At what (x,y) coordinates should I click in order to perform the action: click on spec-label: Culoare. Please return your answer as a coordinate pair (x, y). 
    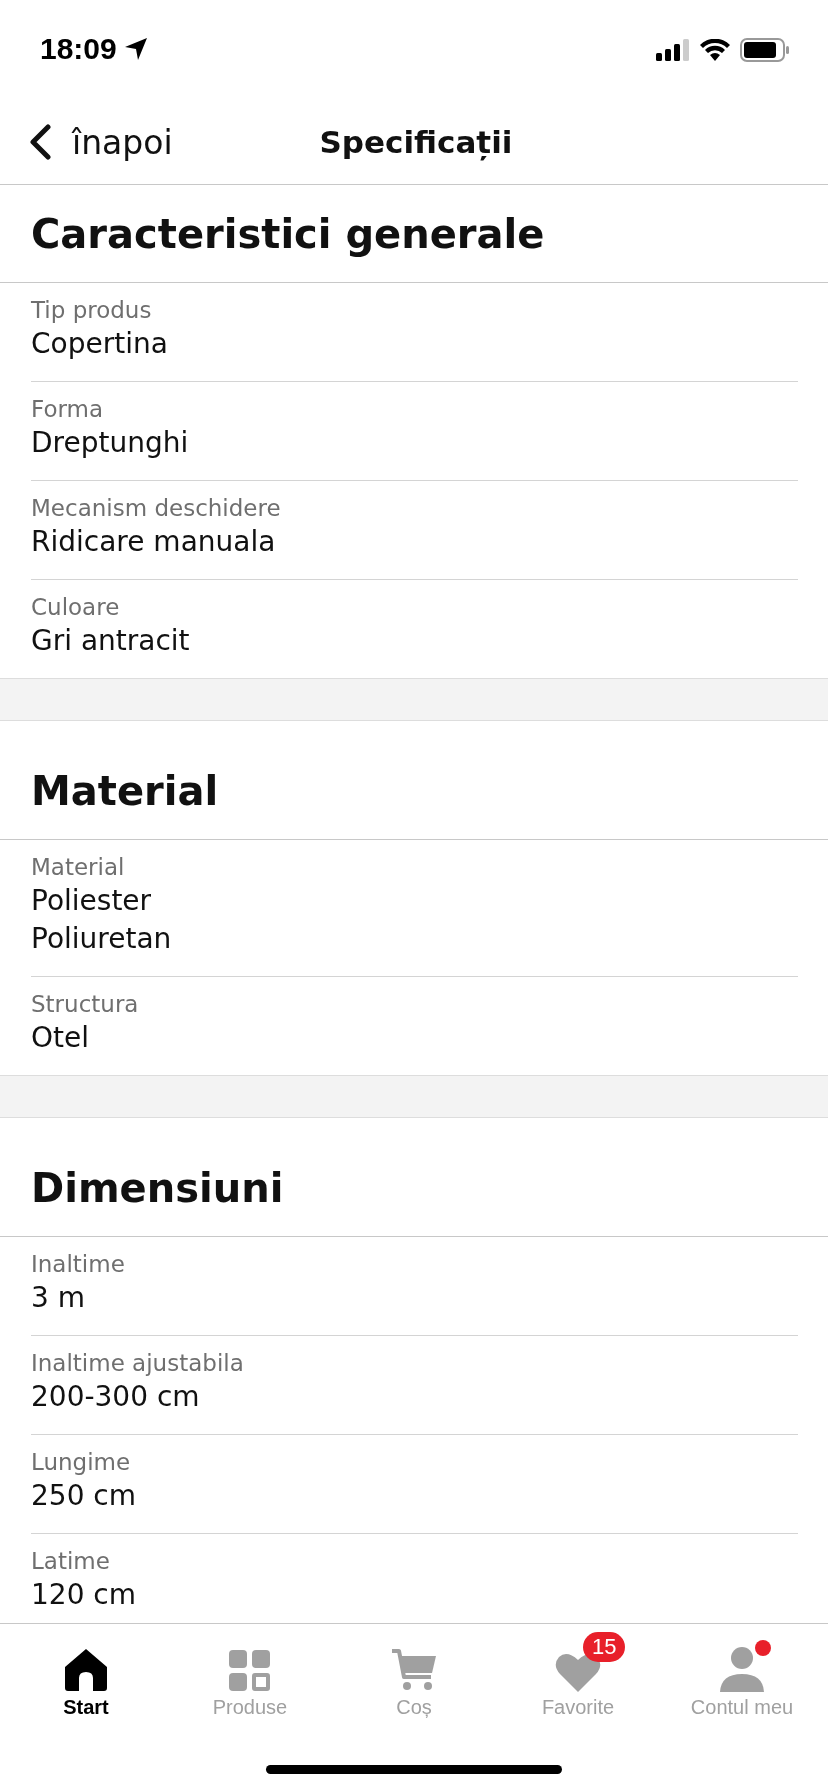
    Looking at the image, I should click on (76, 607).